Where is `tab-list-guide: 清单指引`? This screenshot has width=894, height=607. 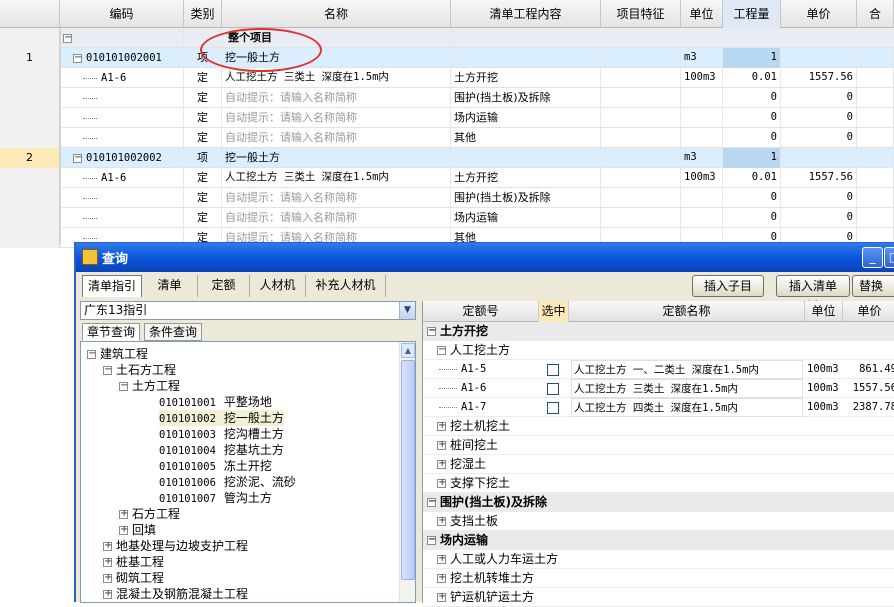 tab-list-guide: 清单指引 is located at coordinates (112, 286).